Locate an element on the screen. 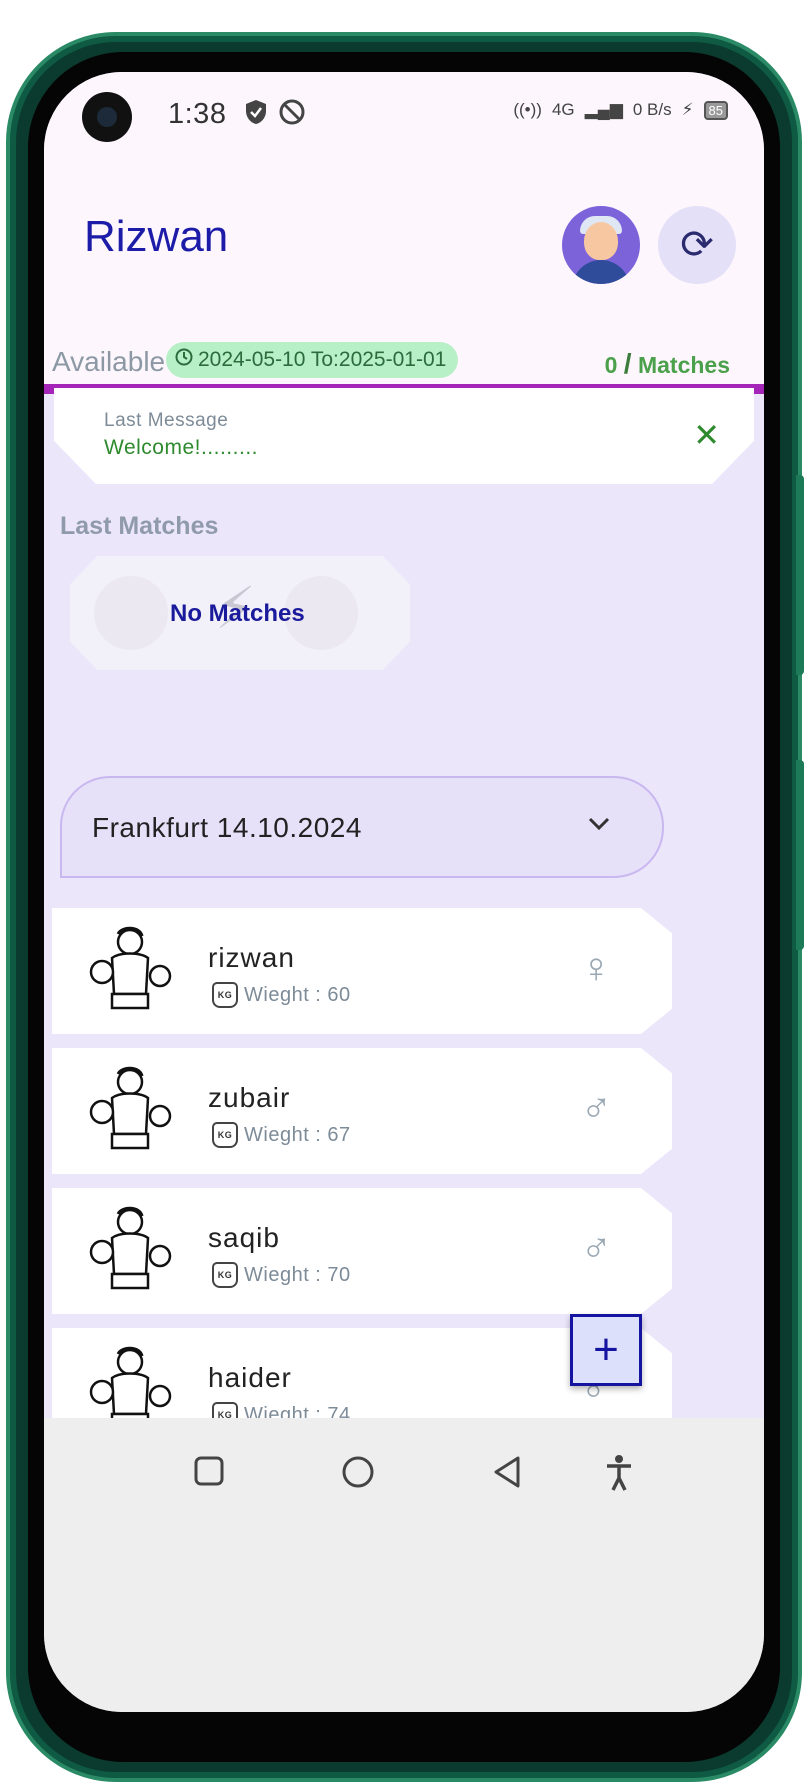 The height and width of the screenshot is (1786, 808). status-bar: 1:38 ((•)) 4G ▂▄▆ 0 B/s ⚡ 85 is located at coordinates (404, 113).